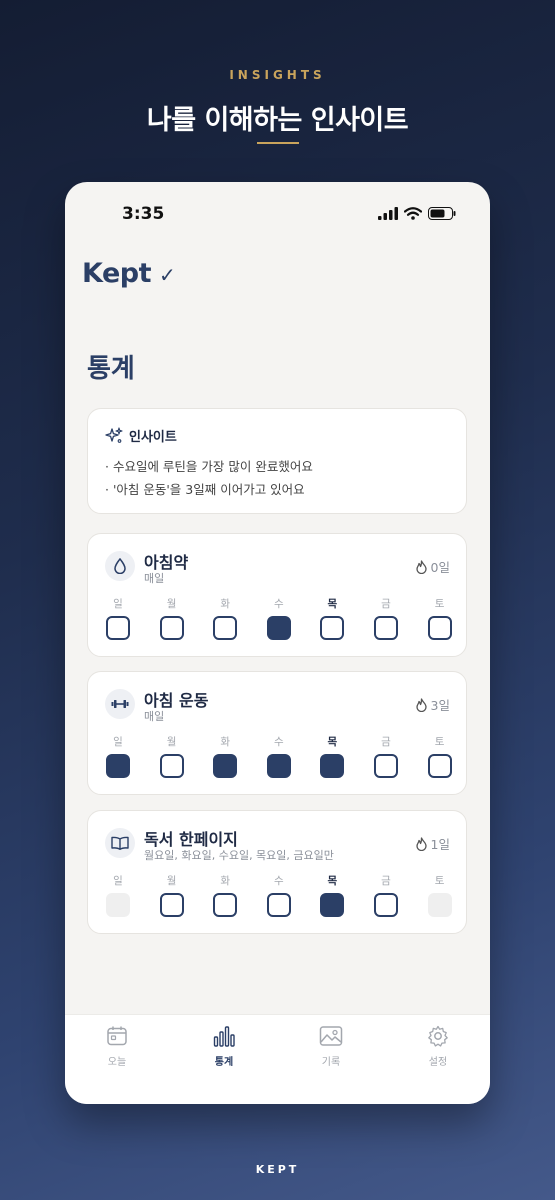 The width and height of the screenshot is (555, 1200). Describe the element at coordinates (432, 704) in the screenshot. I see `habit-streak: 3일` at that location.